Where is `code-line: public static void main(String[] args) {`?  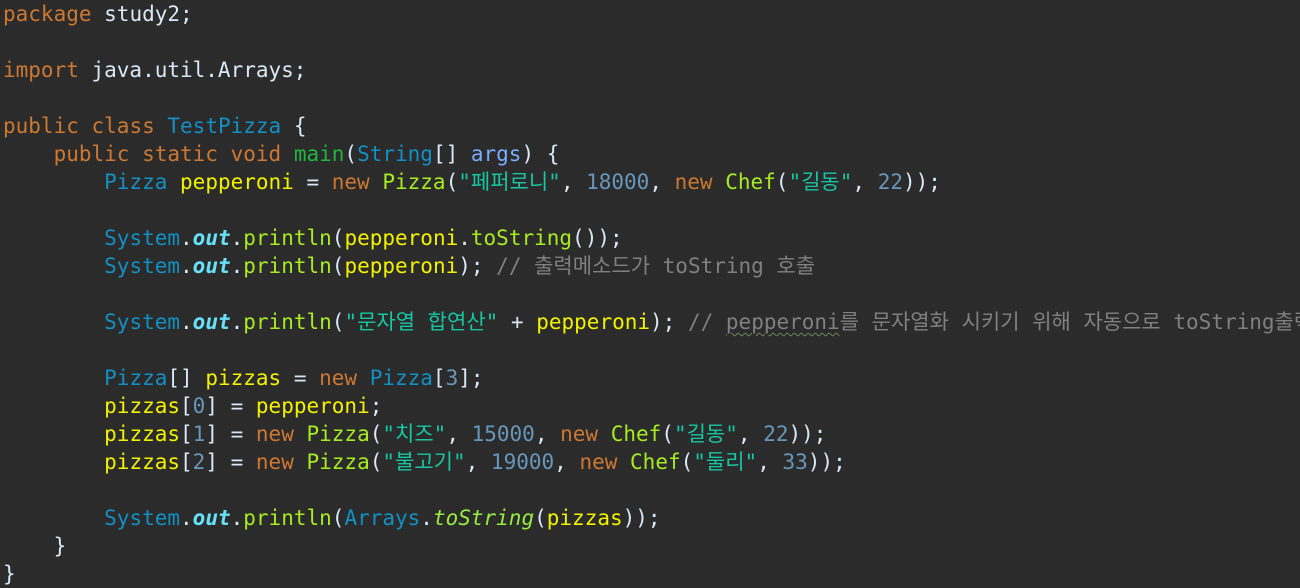
code-line: public static void main(String[] args) { is located at coordinates (651, 154).